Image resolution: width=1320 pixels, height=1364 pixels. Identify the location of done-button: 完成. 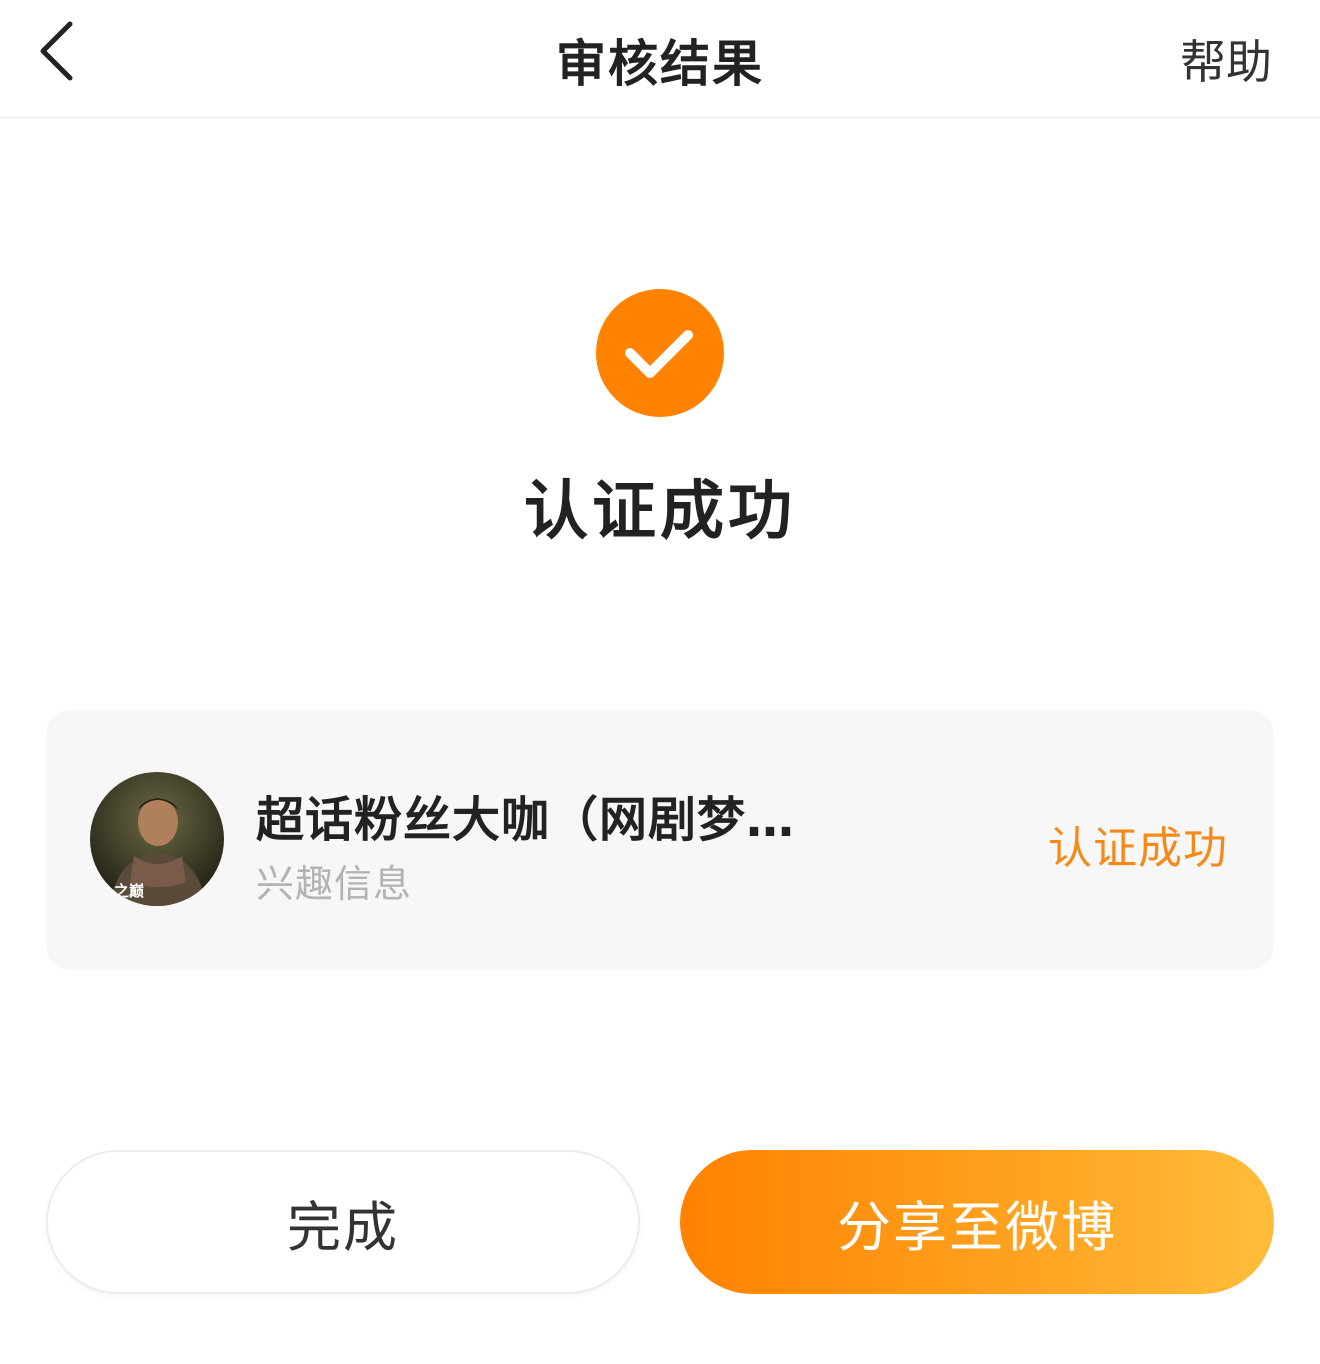
(343, 1222).